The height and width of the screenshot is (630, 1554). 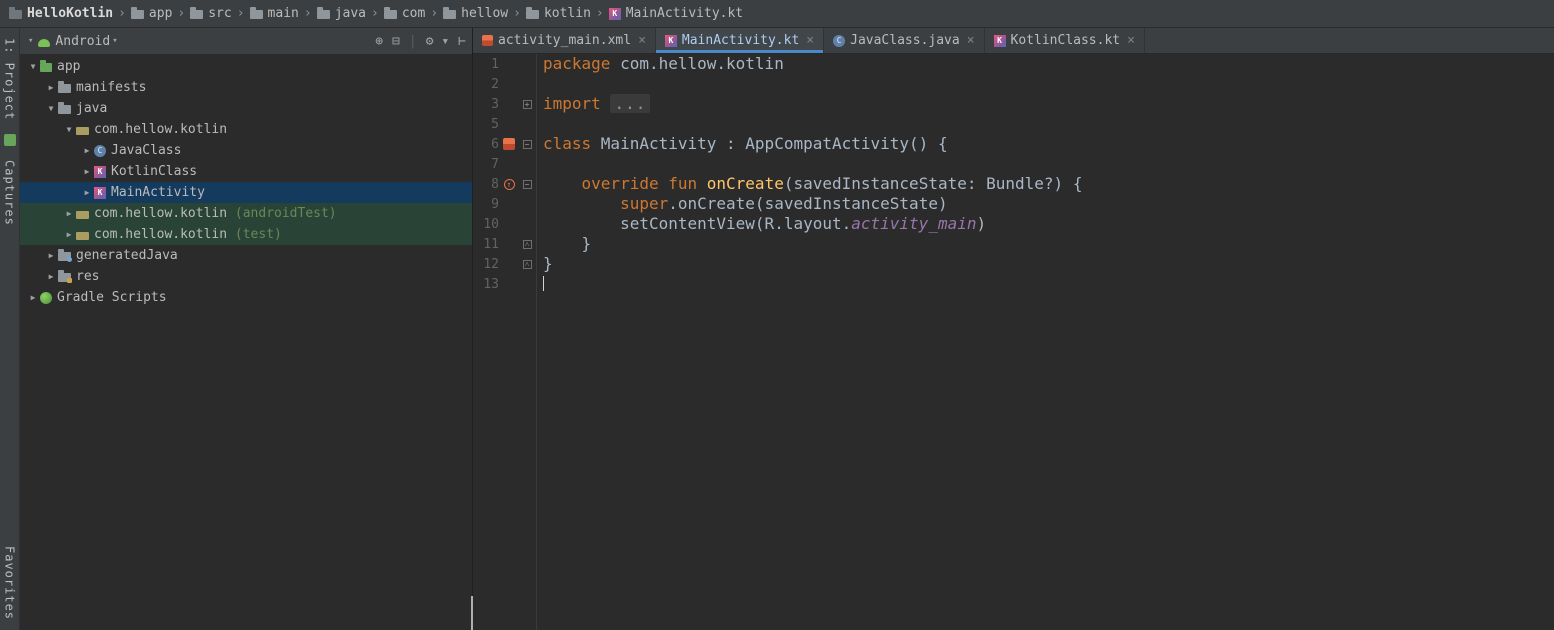 What do you see at coordinates (246, 213) in the screenshot?
I see `tree-item-com-hellow-kotlin-androidtest: ▶ com.hellow.kotlin (androidTest)` at bounding box center [246, 213].